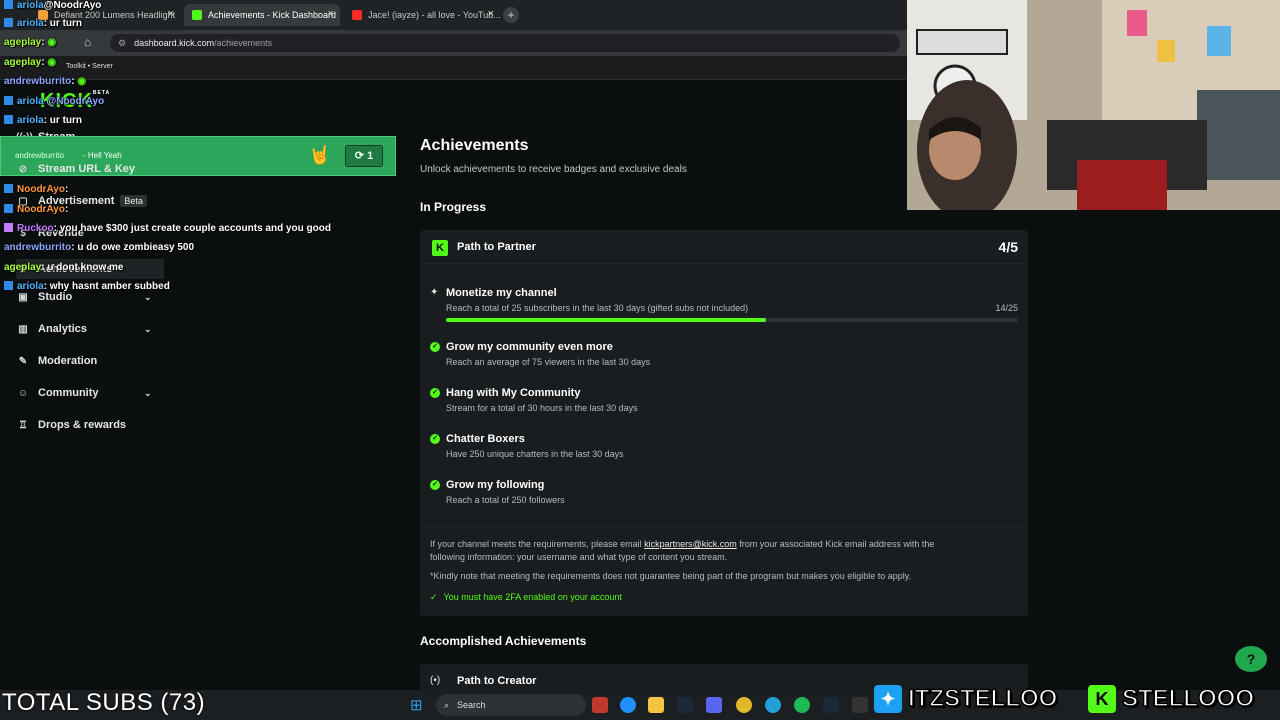 The image size is (1280, 720). What do you see at coordinates (23, 329) in the screenshot?
I see `chart-icon: ▥` at bounding box center [23, 329].